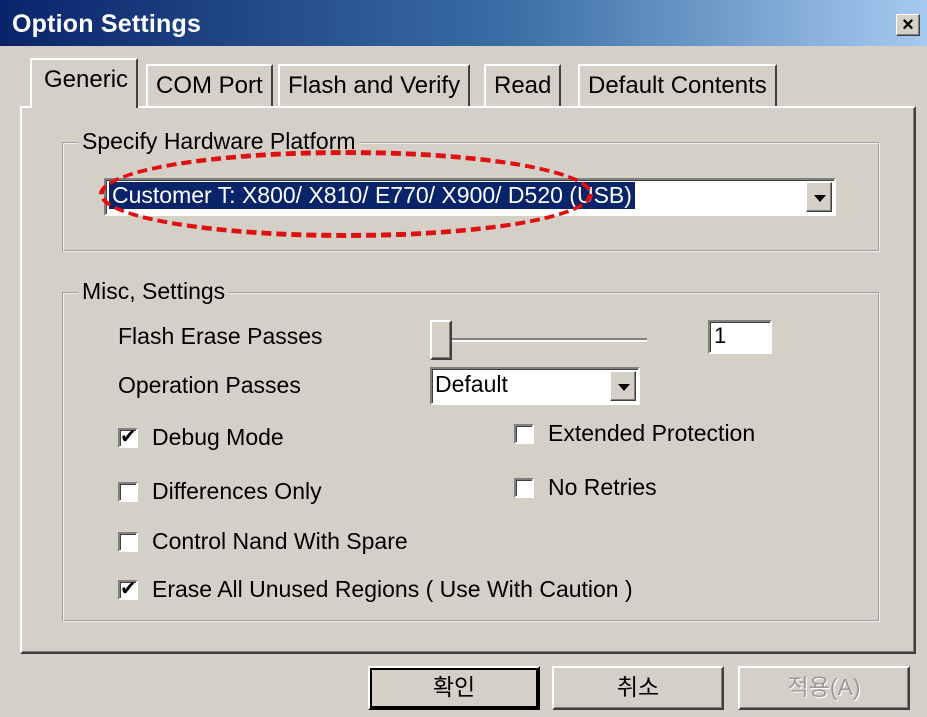 The height and width of the screenshot is (717, 927). What do you see at coordinates (523, 85) in the screenshot?
I see `tab-read: Read` at bounding box center [523, 85].